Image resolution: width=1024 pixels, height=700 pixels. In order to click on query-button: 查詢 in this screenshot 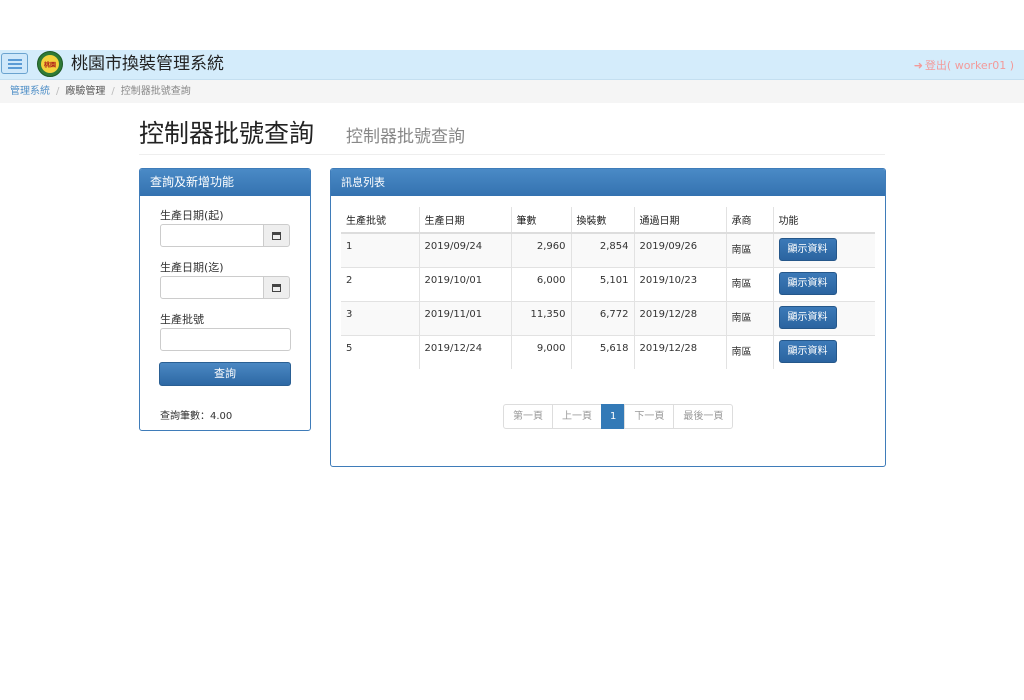, I will do `click(225, 374)`.